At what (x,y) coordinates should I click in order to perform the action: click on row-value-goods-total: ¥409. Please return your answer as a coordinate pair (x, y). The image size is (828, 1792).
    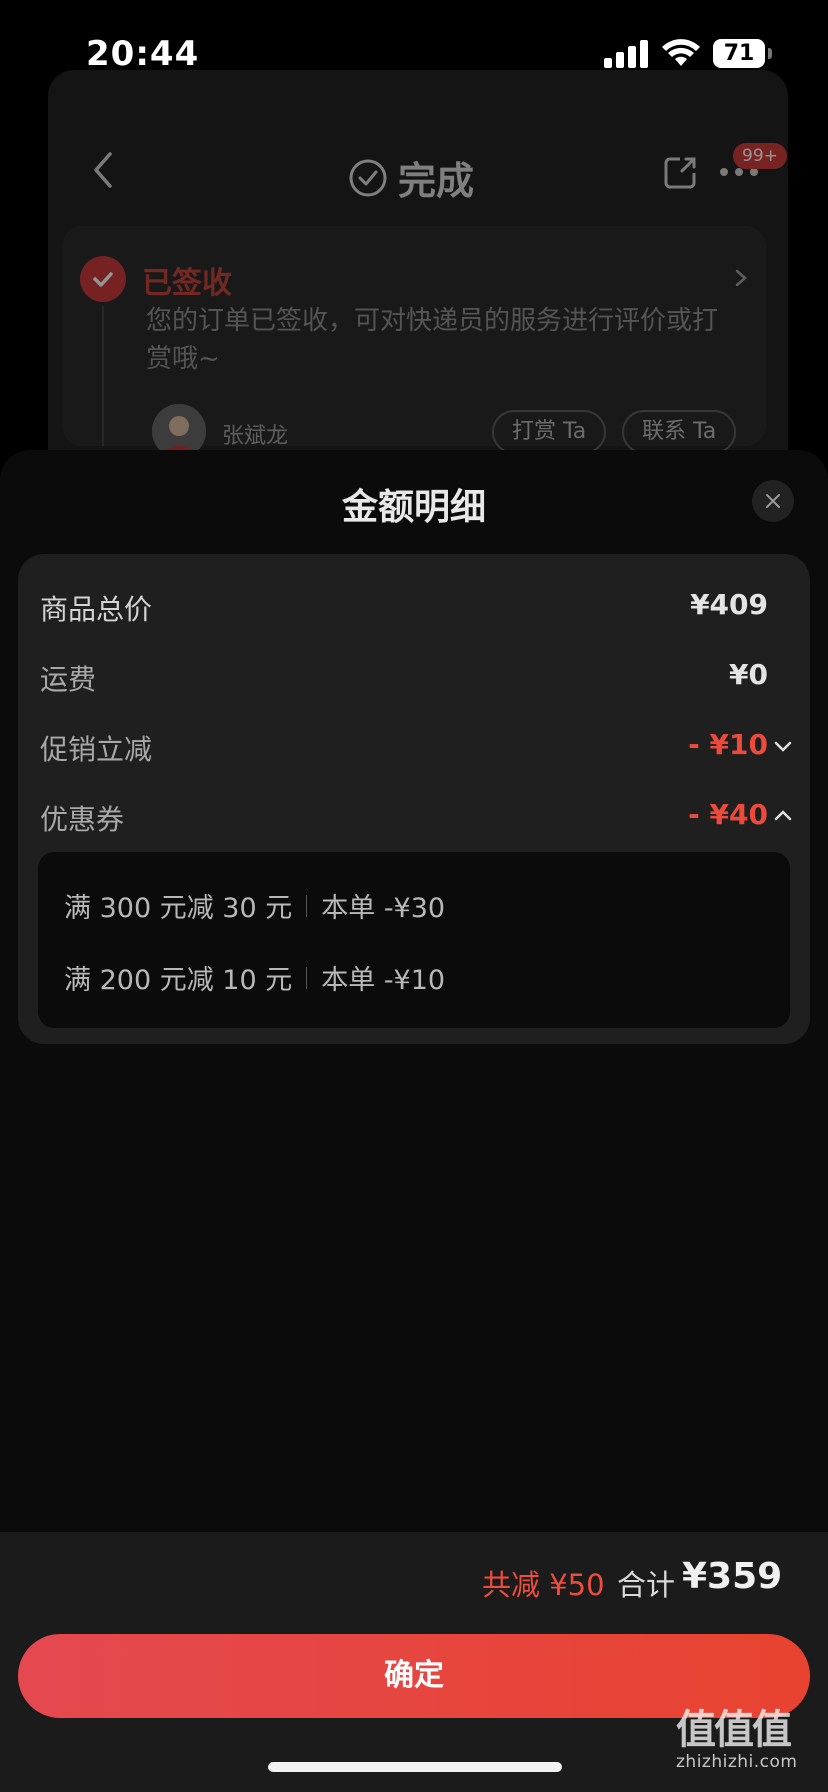
    Looking at the image, I should click on (729, 604).